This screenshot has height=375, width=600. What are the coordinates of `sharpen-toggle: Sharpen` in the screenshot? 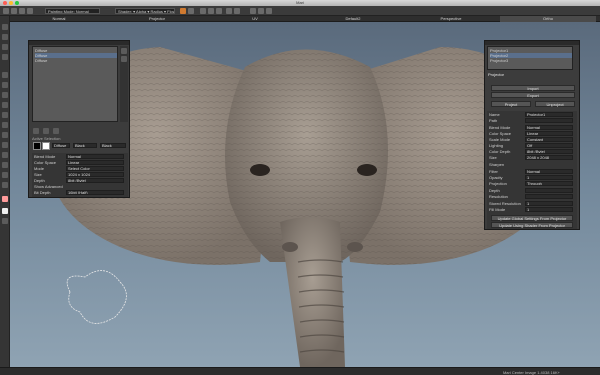 It's located at (506, 164).